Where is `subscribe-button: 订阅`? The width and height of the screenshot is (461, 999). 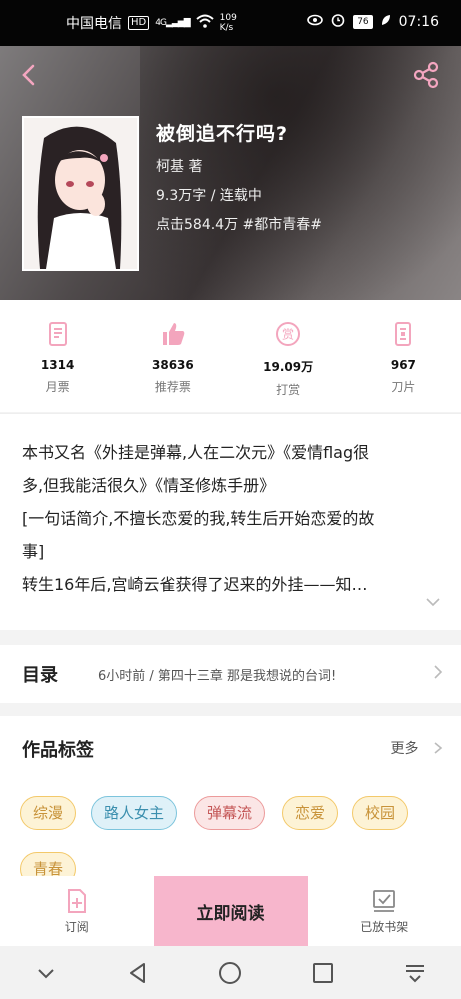 subscribe-button: 订阅 is located at coordinates (77, 911).